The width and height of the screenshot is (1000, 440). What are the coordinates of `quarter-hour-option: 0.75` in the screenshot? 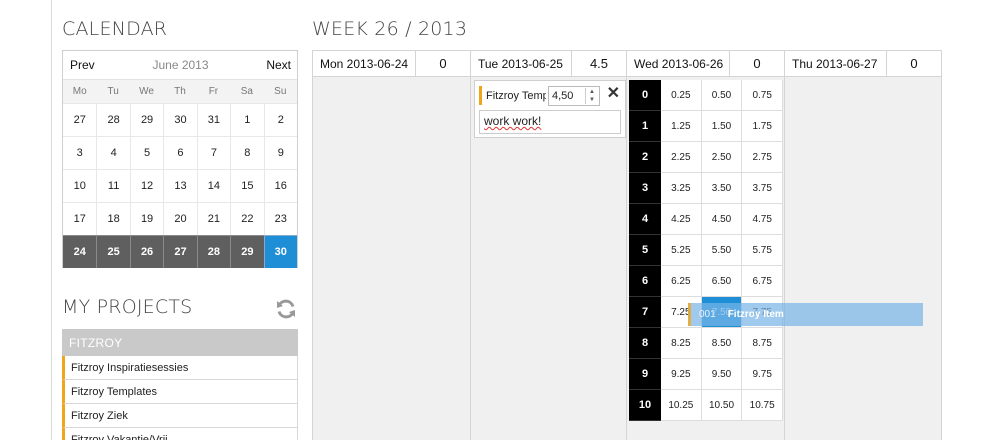 It's located at (763, 95).